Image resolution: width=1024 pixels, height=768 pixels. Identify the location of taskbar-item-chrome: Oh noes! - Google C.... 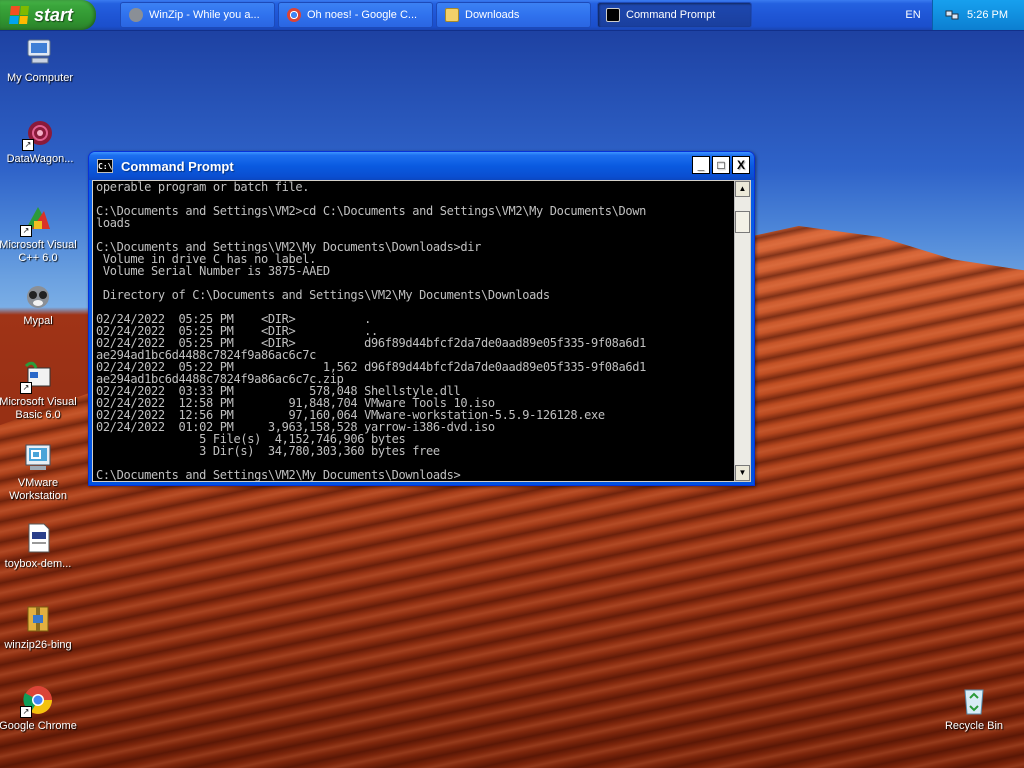
(355, 15).